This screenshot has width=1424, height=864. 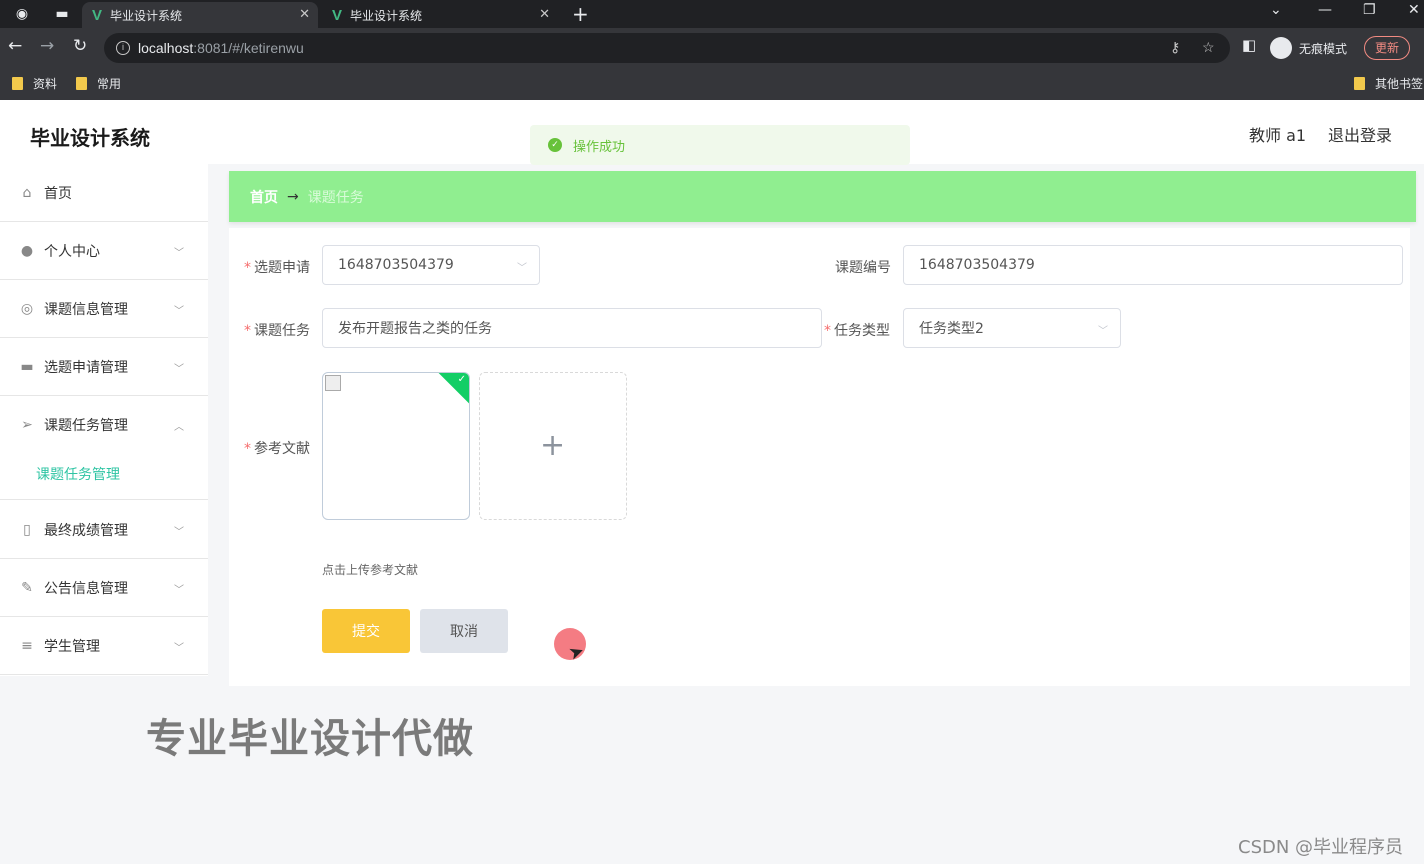 I want to click on bookmark-label: 常用, so click(x=109, y=84).